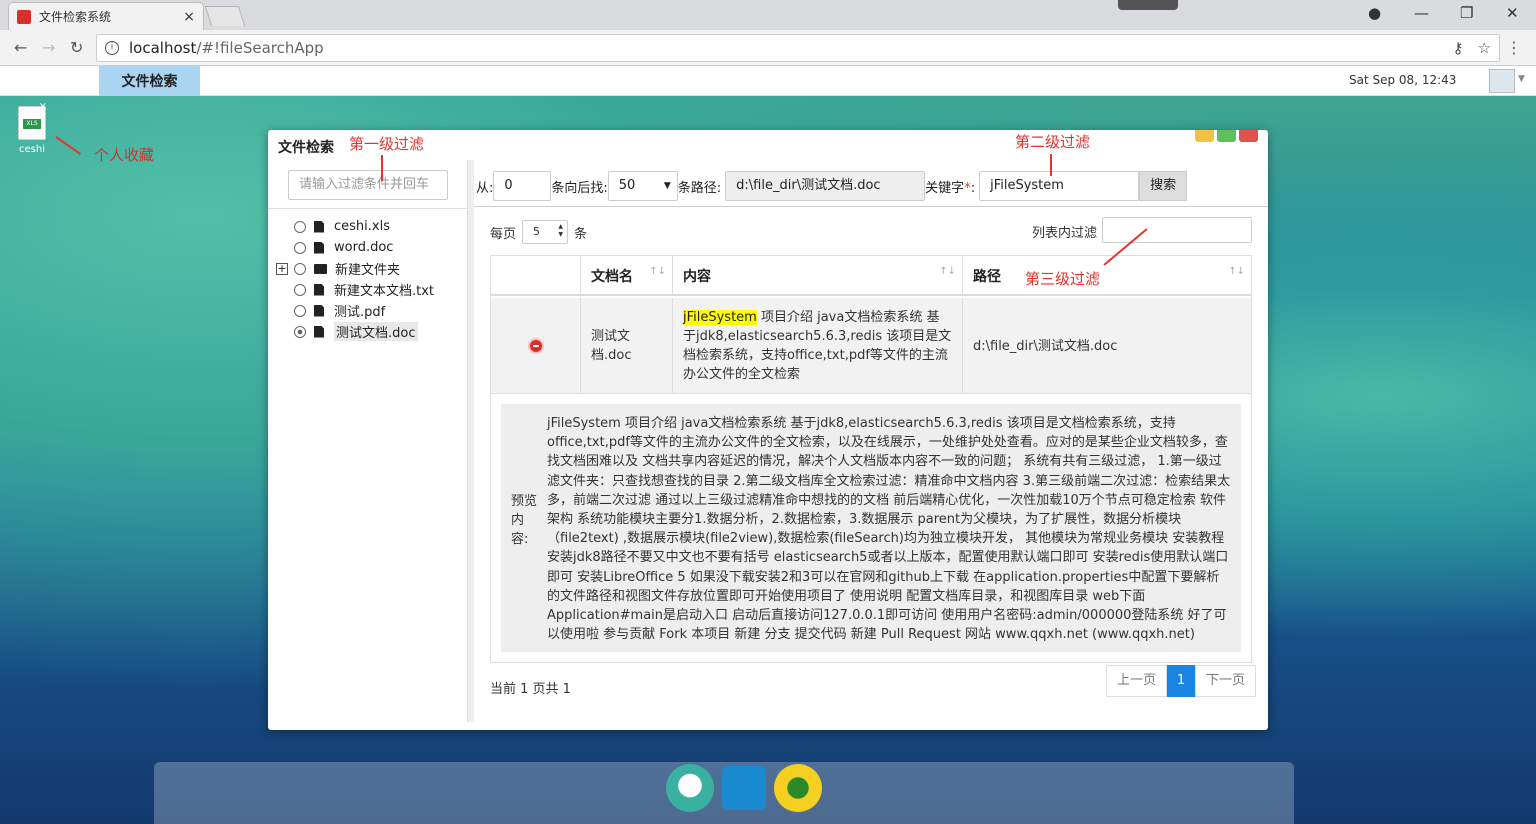 The width and height of the screenshot is (1536, 824). What do you see at coordinates (1204, 136) in the screenshot?
I see `window-minimize-button` at bounding box center [1204, 136].